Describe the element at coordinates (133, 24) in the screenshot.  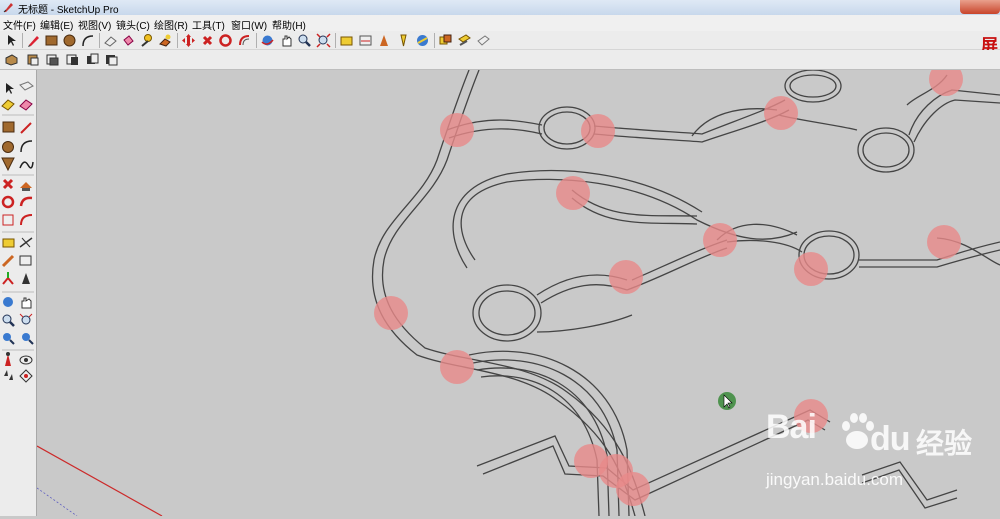
I see `menu-camera: 镜头(C)` at that location.